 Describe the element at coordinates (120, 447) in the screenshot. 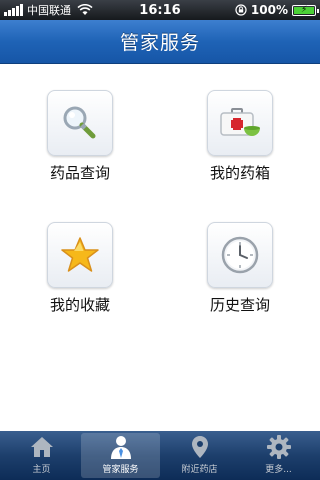

I see `butler-icon` at that location.